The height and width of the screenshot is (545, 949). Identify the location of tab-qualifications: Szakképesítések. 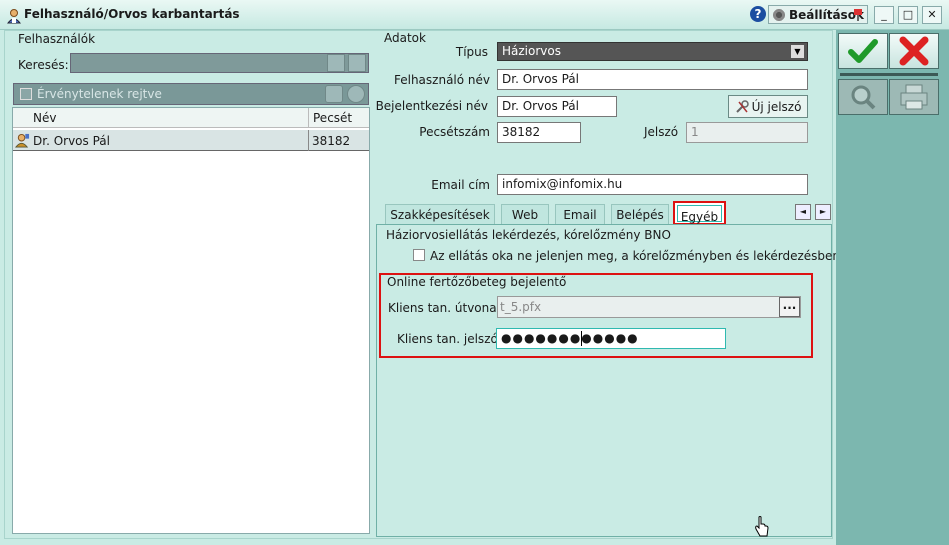
(440, 214).